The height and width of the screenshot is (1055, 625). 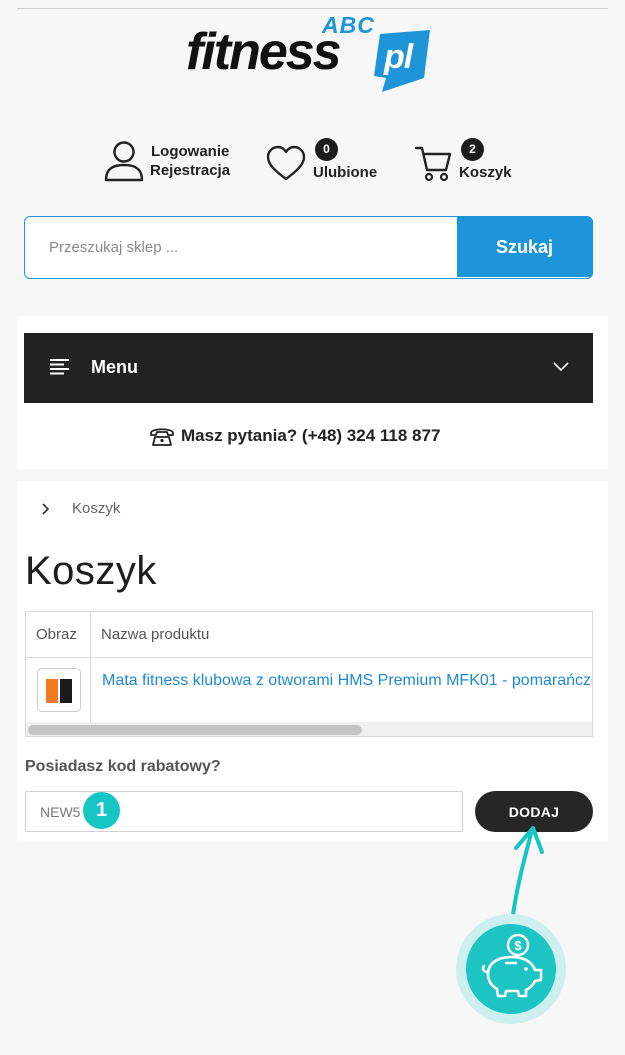 What do you see at coordinates (190, 170) in the screenshot?
I see `register-link: Rejestracja` at bounding box center [190, 170].